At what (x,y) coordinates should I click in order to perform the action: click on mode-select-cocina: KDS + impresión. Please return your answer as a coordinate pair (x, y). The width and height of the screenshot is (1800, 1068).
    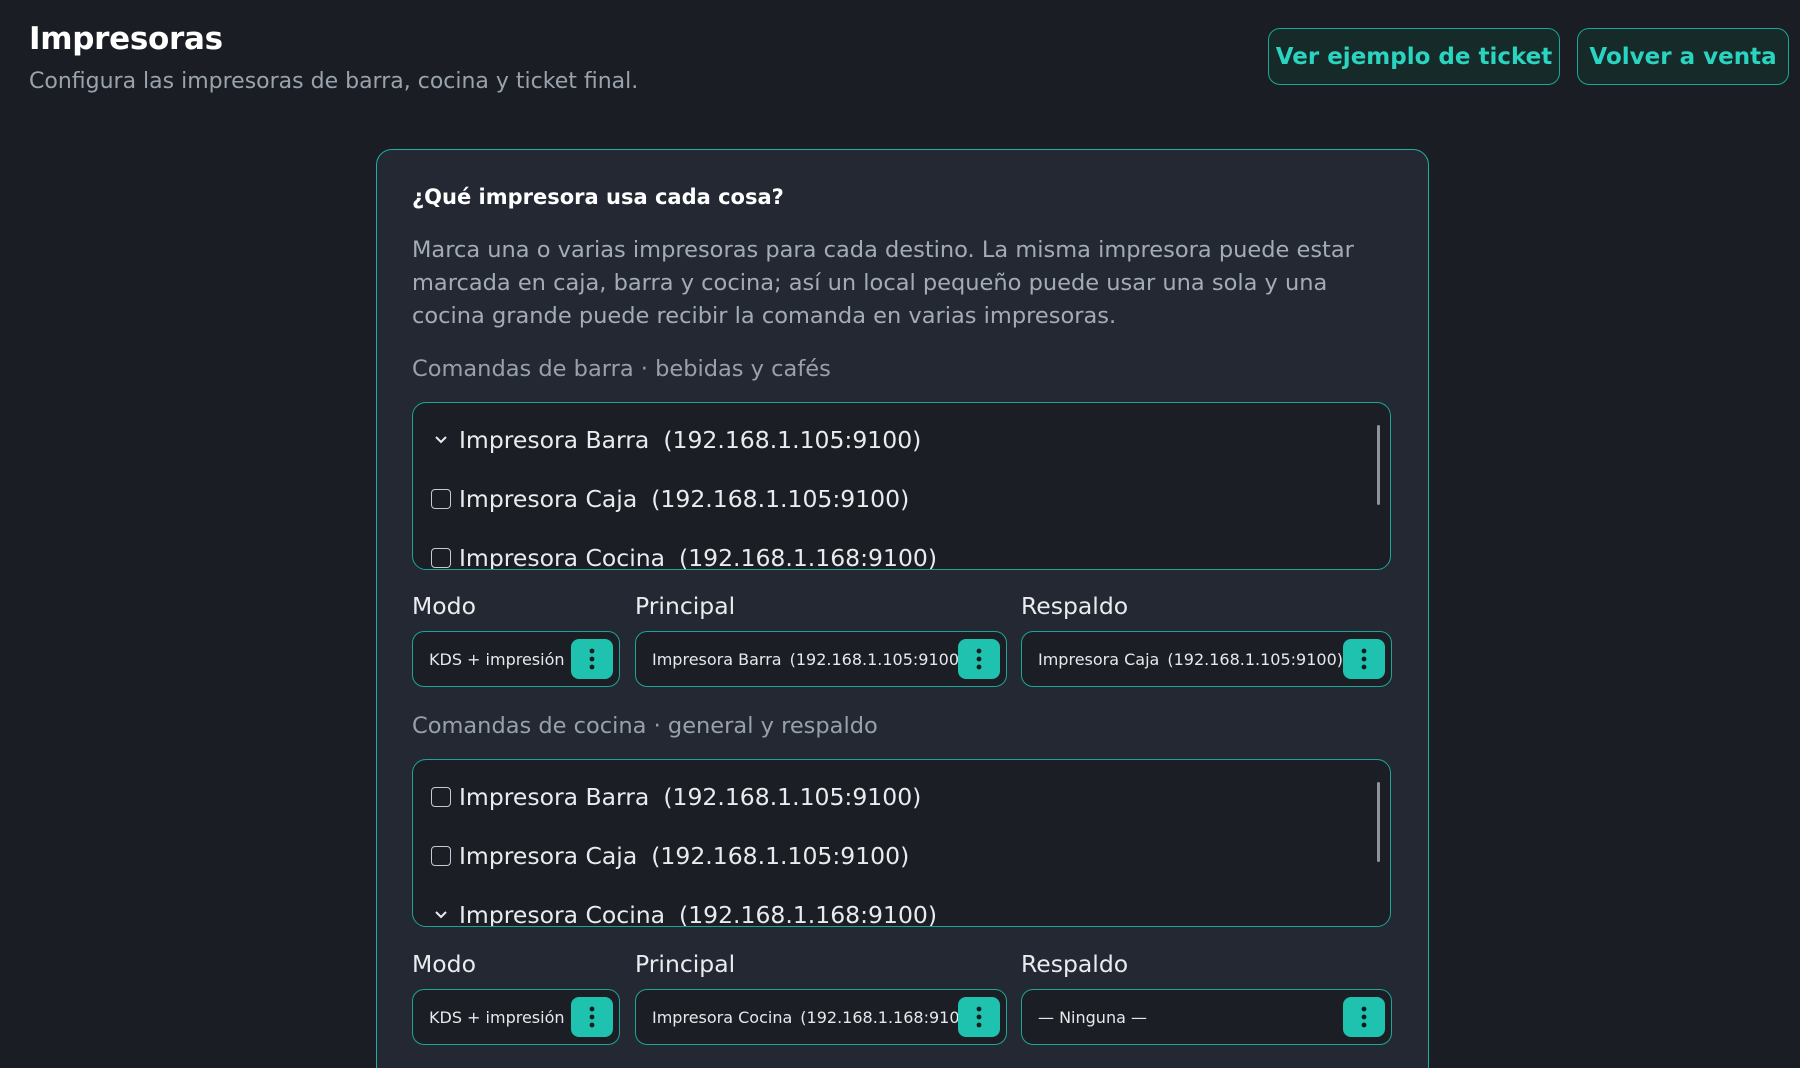
    Looking at the image, I should click on (516, 1017).